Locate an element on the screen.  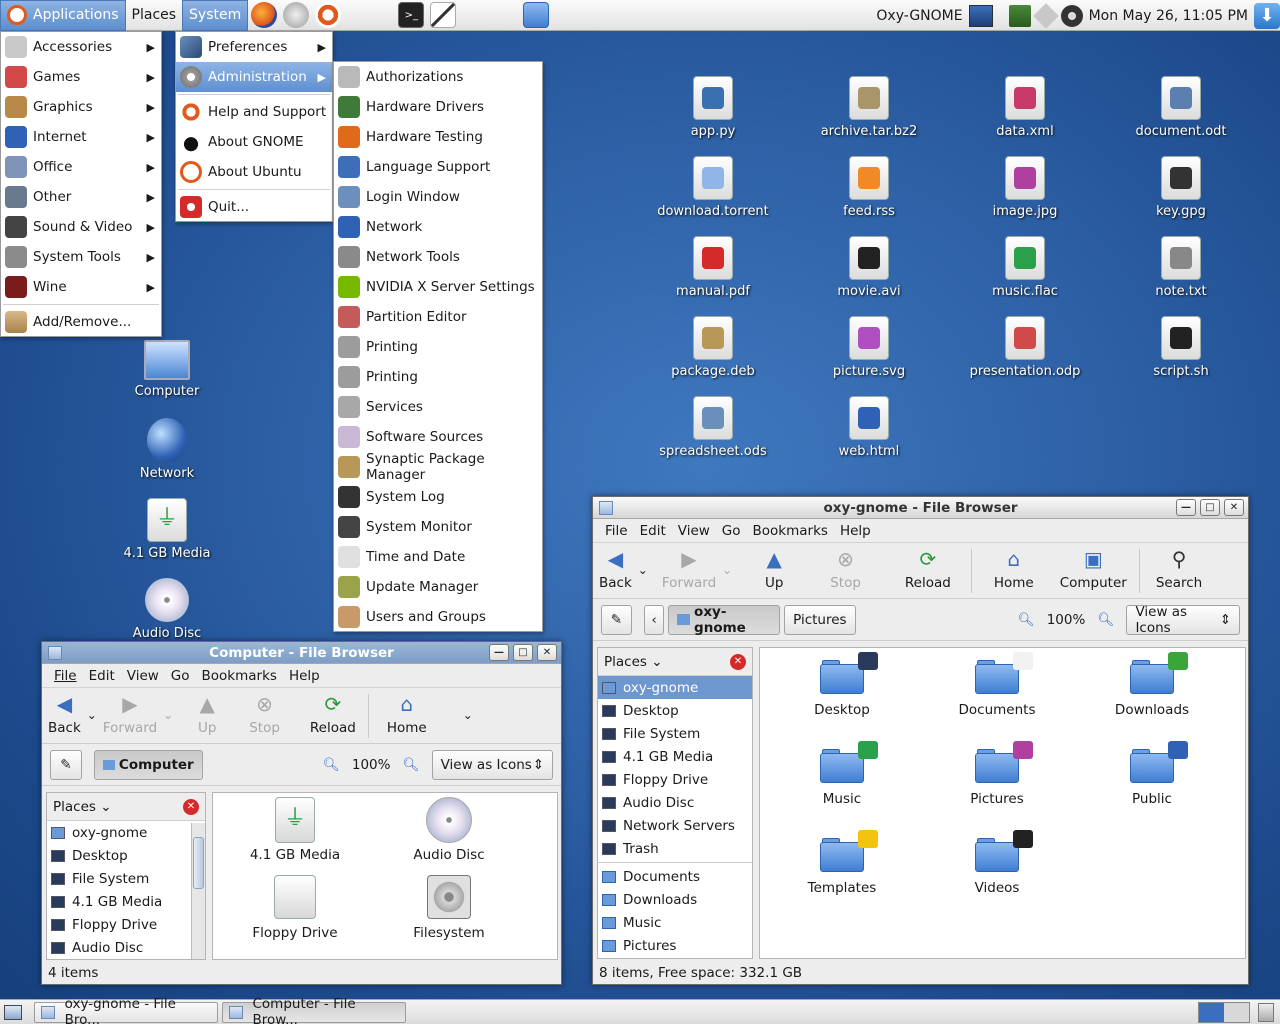
menu-item-software-sources: Software Sources is located at coordinates (438, 437).